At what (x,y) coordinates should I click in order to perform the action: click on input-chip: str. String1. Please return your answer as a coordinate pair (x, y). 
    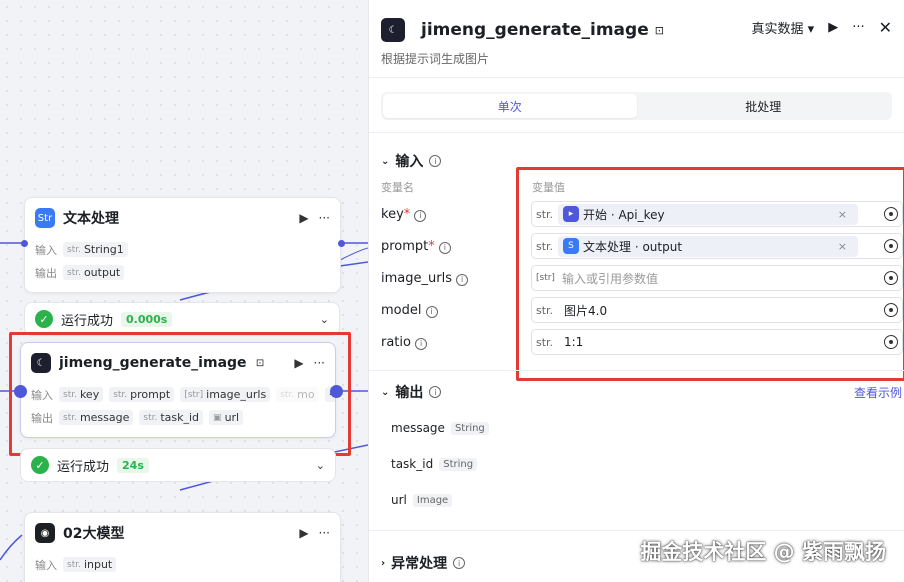
    Looking at the image, I should click on (95, 249).